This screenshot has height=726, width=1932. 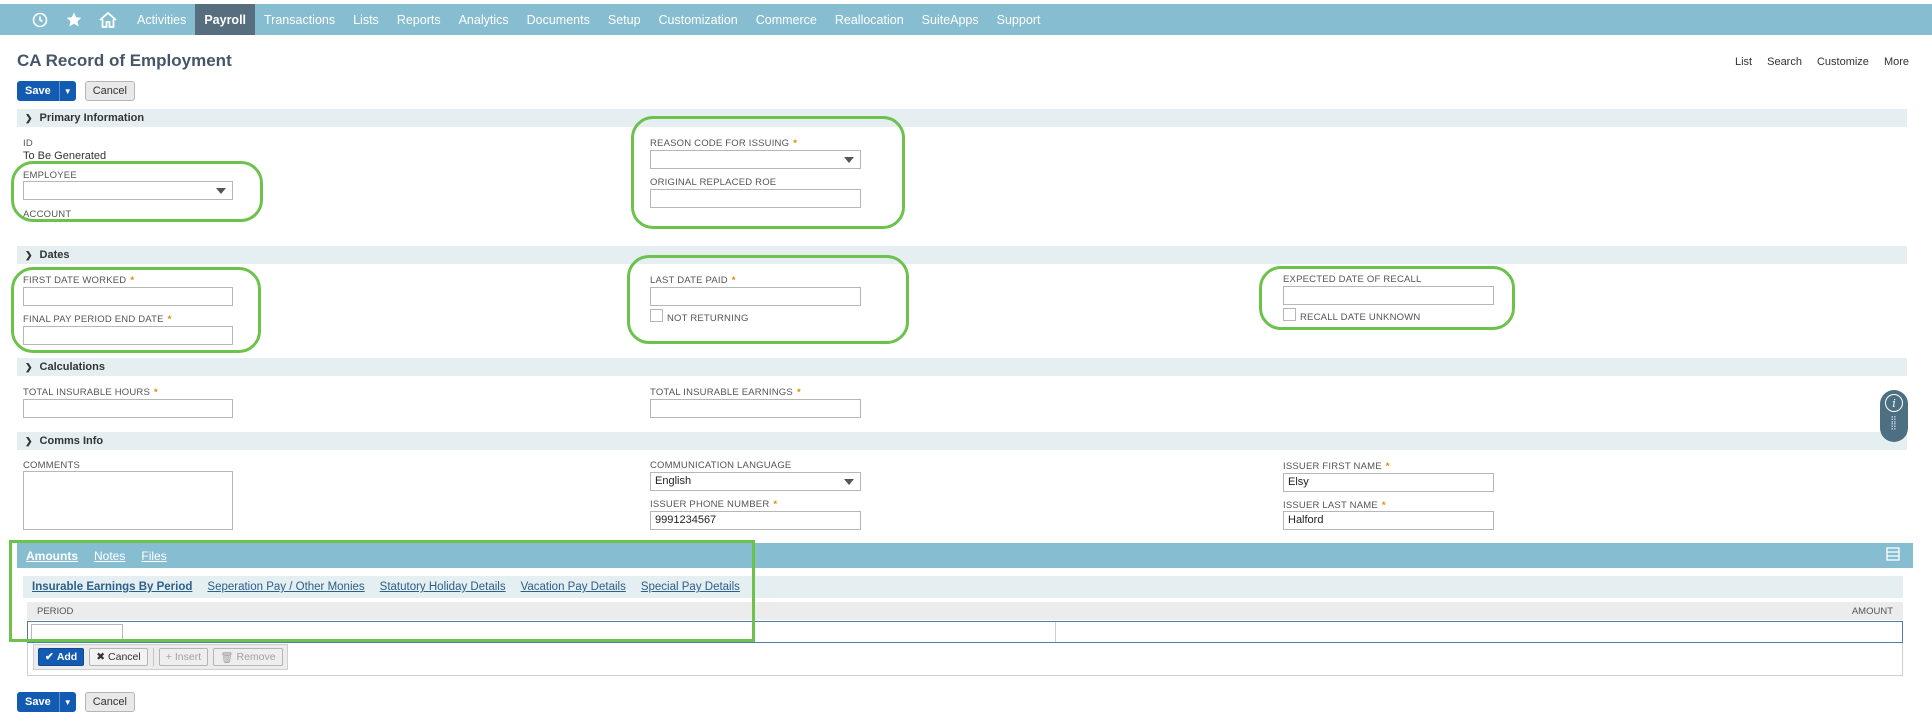 What do you see at coordinates (708, 318) in the screenshot?
I see `not-returning-label: NOT RETURNING` at bounding box center [708, 318].